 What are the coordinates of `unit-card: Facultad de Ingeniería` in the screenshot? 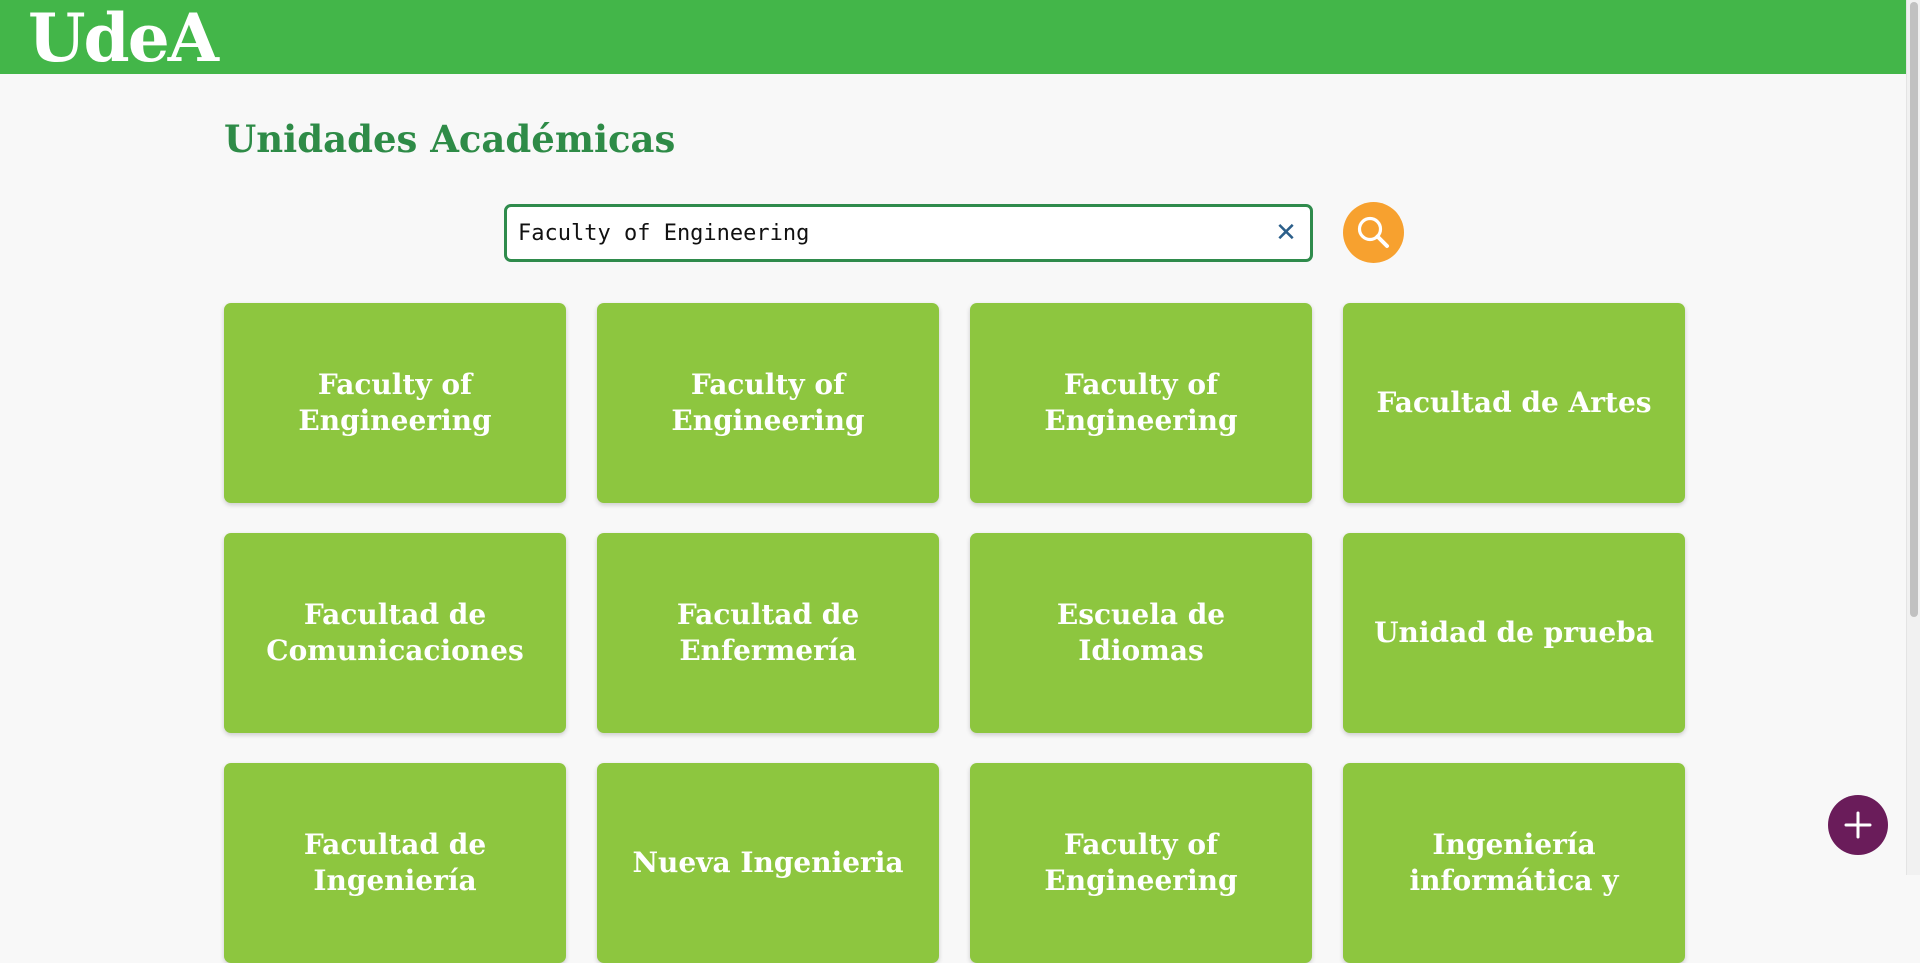 It's located at (395, 863).